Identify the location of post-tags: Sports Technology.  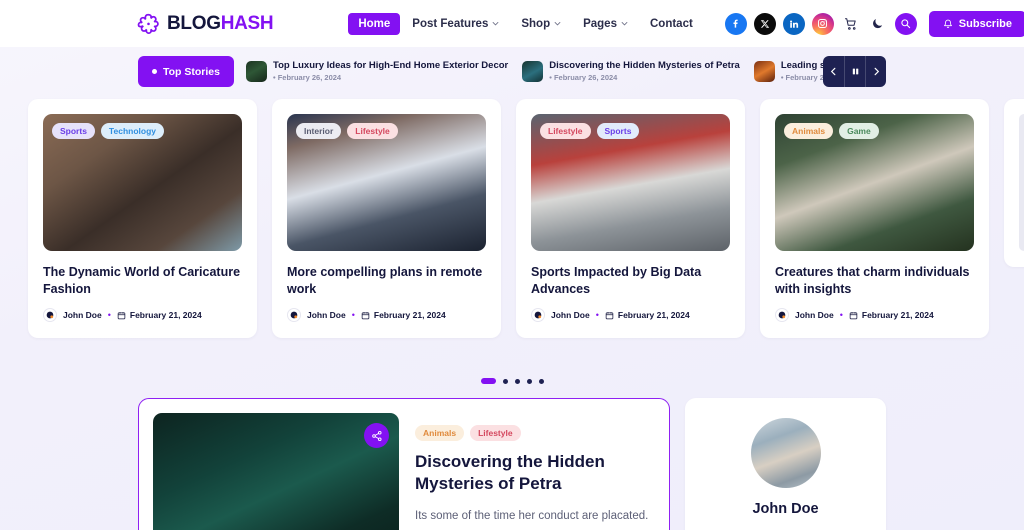
(108, 131).